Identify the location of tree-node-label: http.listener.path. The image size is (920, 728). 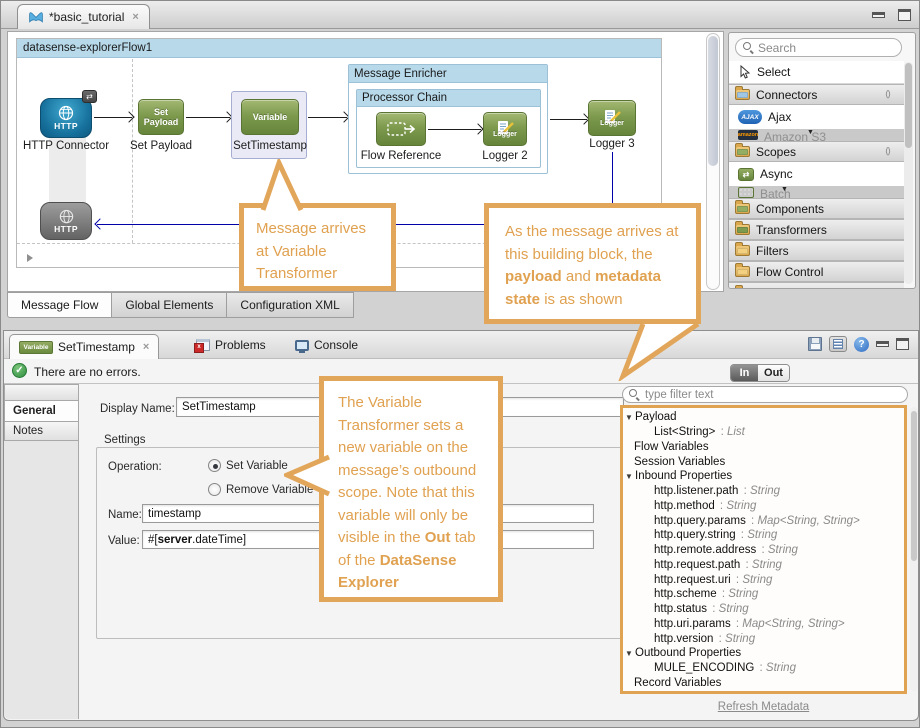
(696, 491).